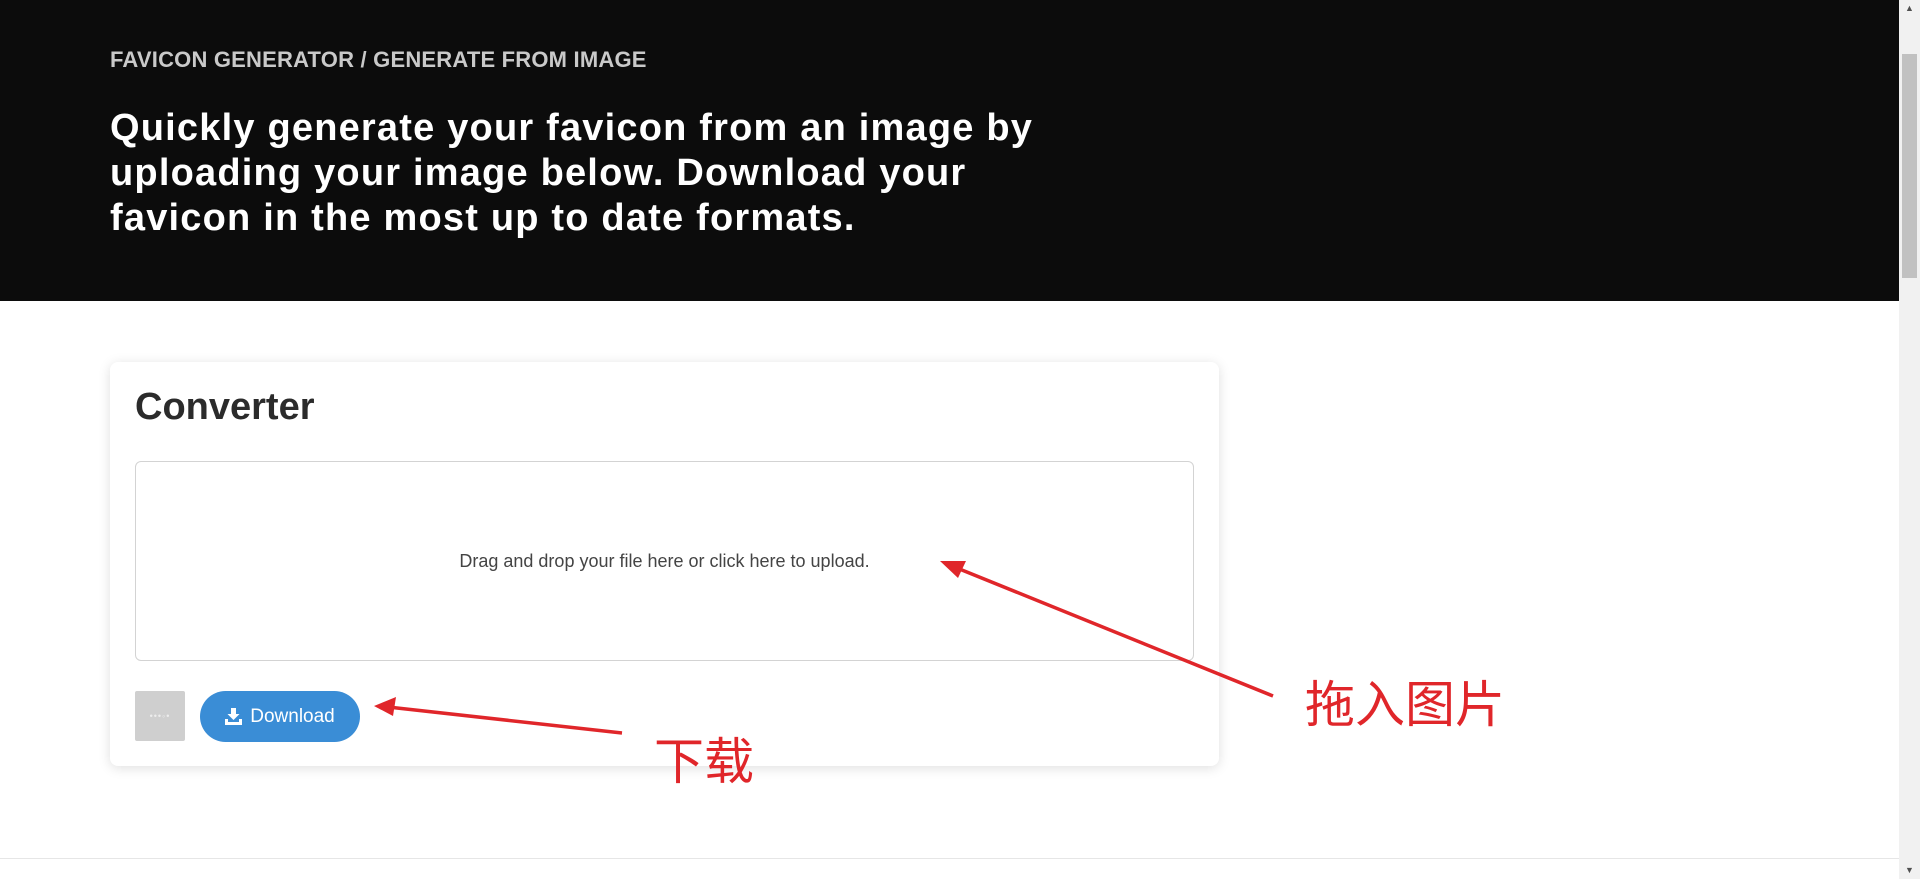  Describe the element at coordinates (234, 716) in the screenshot. I see `download-icon` at that location.